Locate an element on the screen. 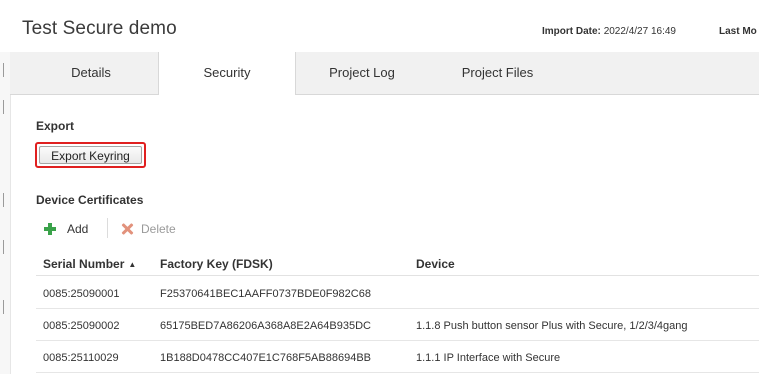  plus-icon is located at coordinates (50, 229).